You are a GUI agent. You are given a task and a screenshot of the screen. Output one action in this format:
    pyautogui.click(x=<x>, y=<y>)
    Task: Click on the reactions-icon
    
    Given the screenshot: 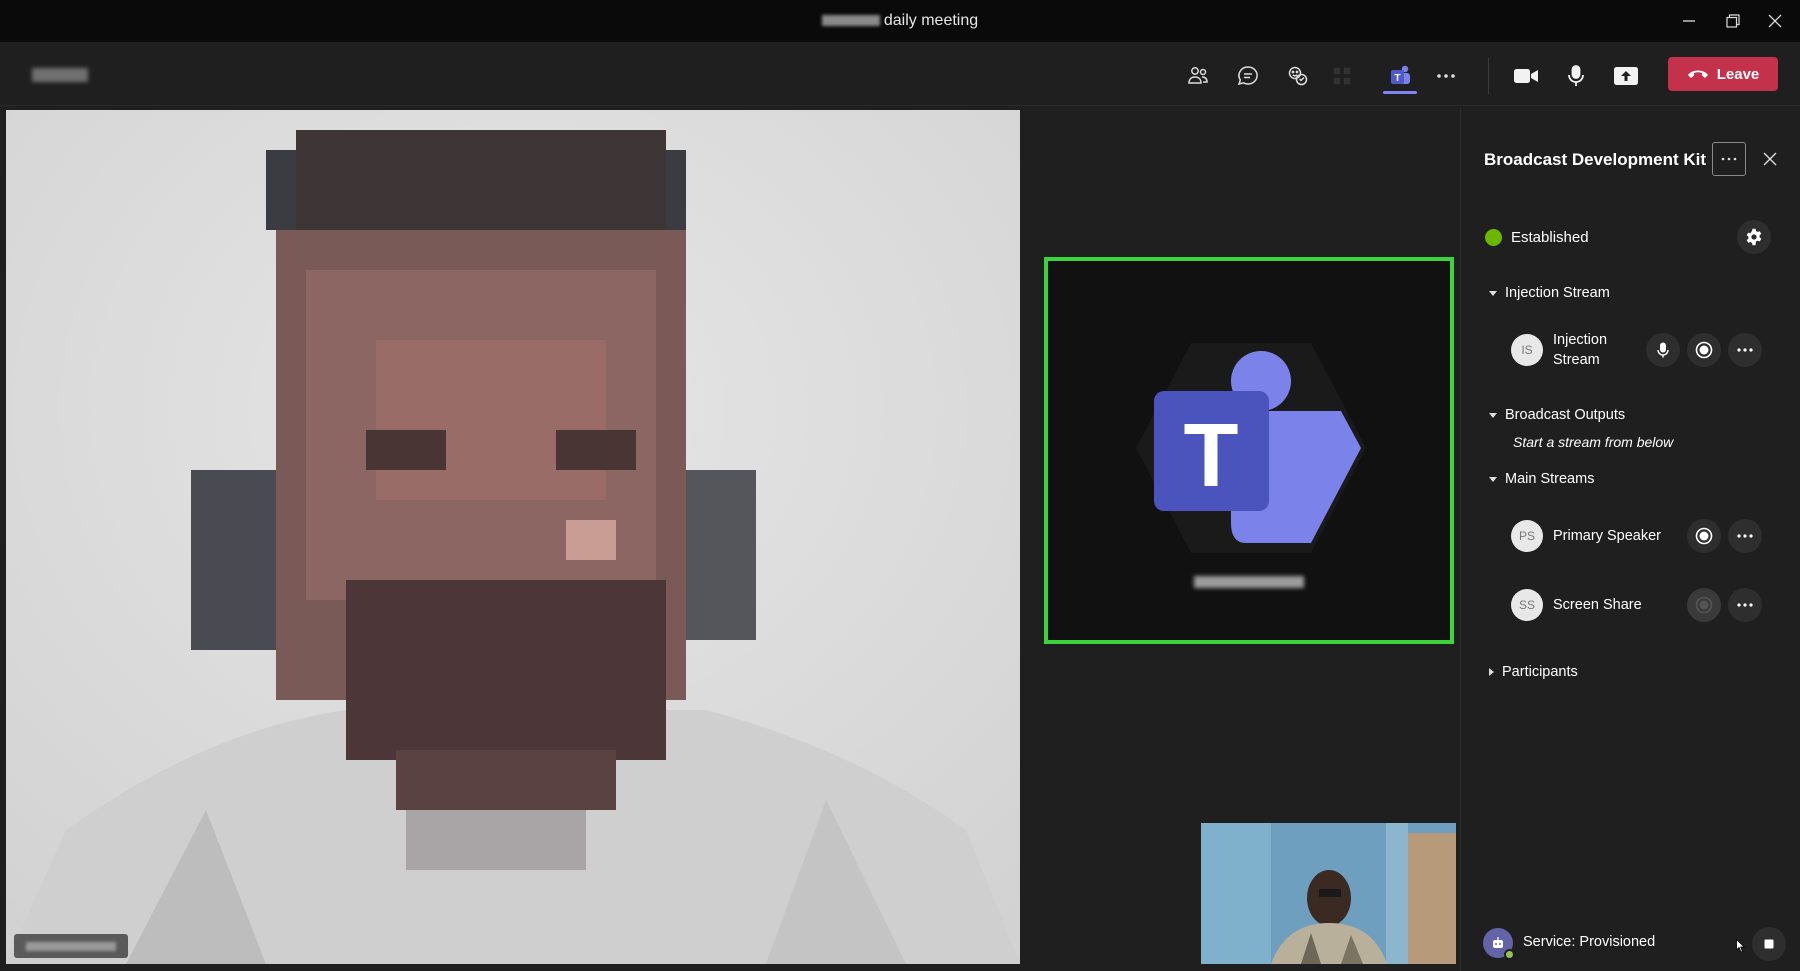 What is the action you would take?
    pyautogui.click(x=1298, y=76)
    